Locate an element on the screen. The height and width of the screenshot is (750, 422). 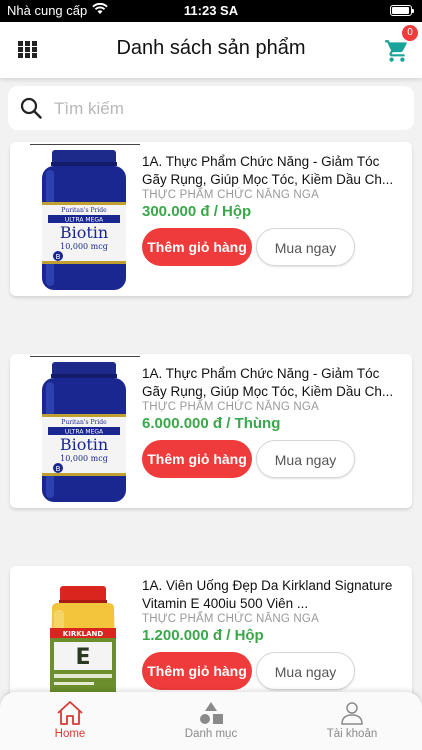
tab-category: Danh mục is located at coordinates (211, 720).